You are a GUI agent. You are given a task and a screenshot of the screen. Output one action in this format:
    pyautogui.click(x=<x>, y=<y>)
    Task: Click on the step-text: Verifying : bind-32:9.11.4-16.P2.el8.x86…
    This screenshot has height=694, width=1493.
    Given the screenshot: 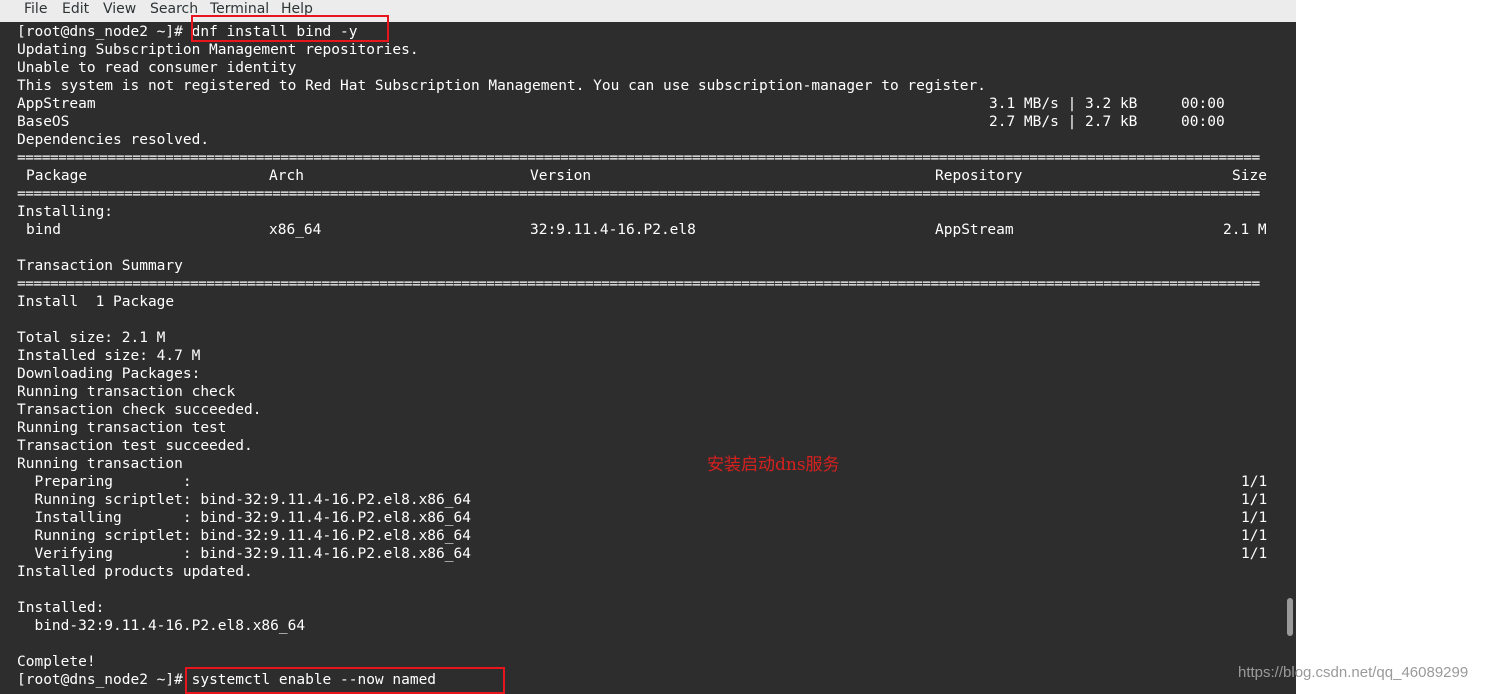 What is the action you would take?
    pyautogui.click(x=244, y=554)
    